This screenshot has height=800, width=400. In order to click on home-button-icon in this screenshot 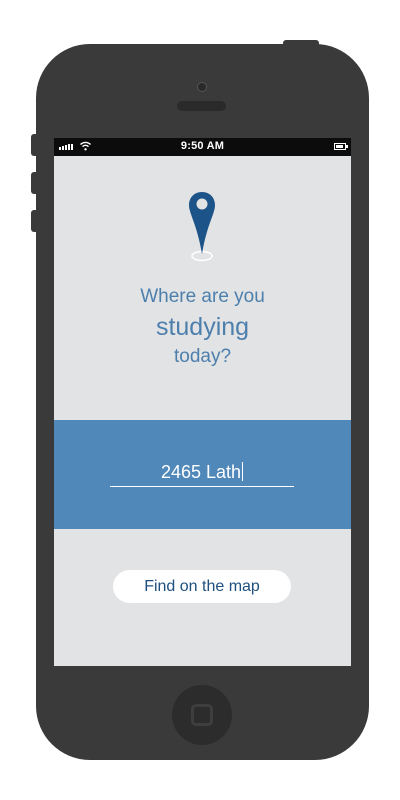, I will do `click(202, 715)`.